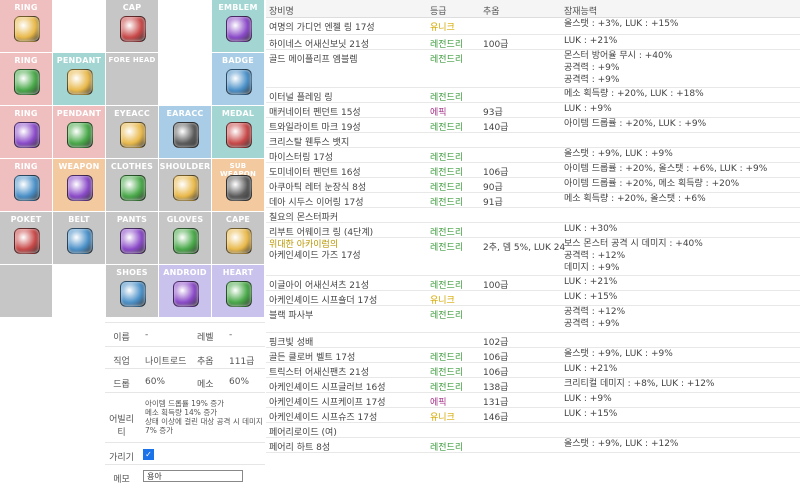  I want to click on slot-shoes: SHOES, so click(132, 291).